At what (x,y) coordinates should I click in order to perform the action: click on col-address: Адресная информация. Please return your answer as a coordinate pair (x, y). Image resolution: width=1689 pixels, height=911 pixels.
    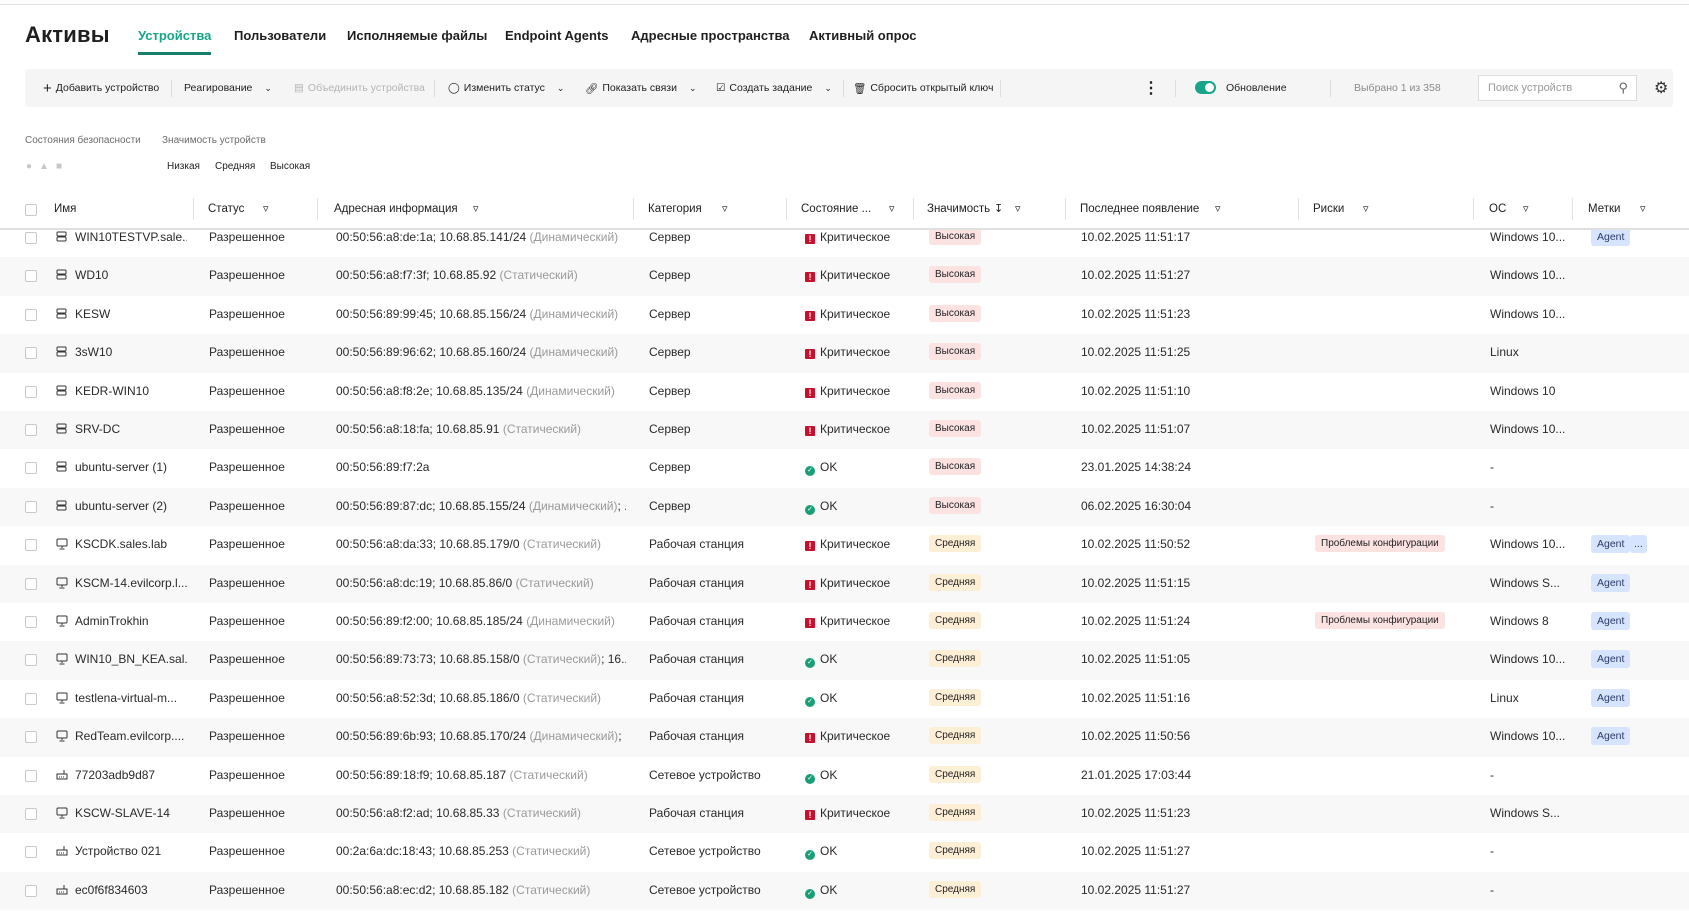
    Looking at the image, I should click on (396, 209).